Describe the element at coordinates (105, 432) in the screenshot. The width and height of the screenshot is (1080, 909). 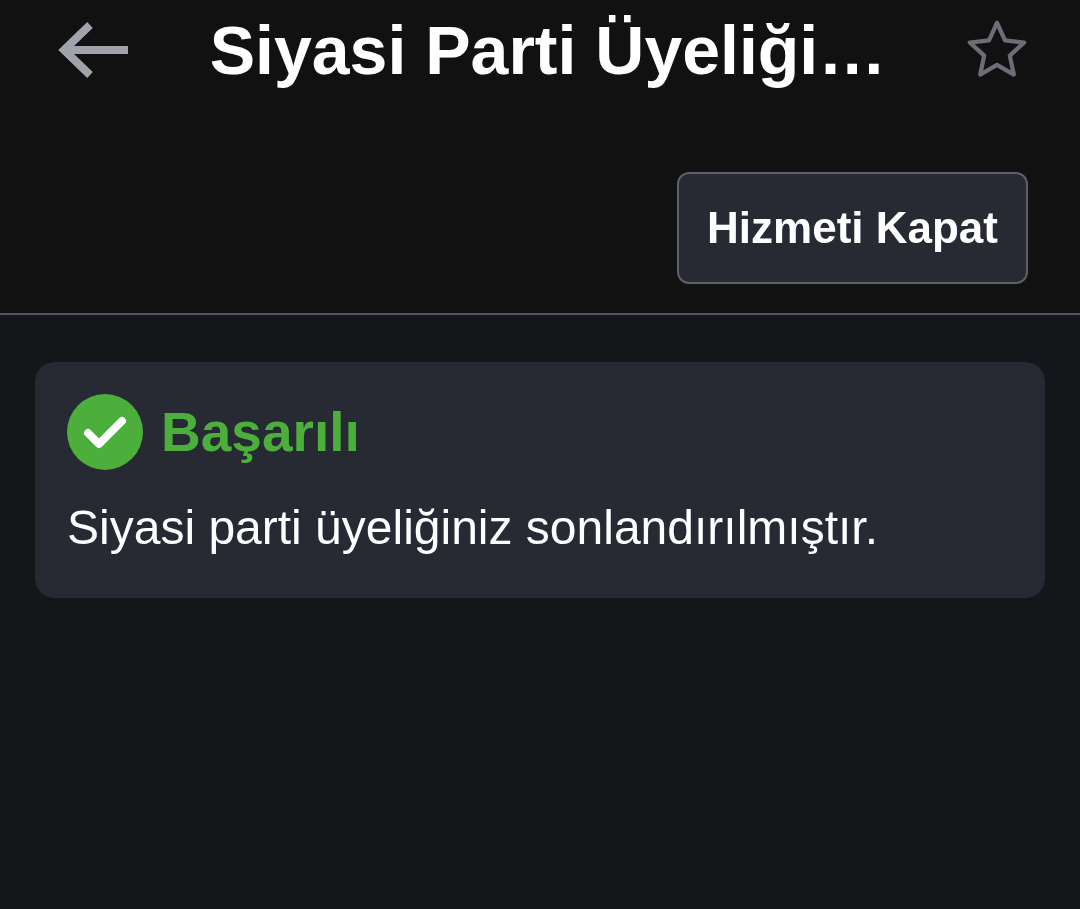
I see `check-circle-icon` at that location.